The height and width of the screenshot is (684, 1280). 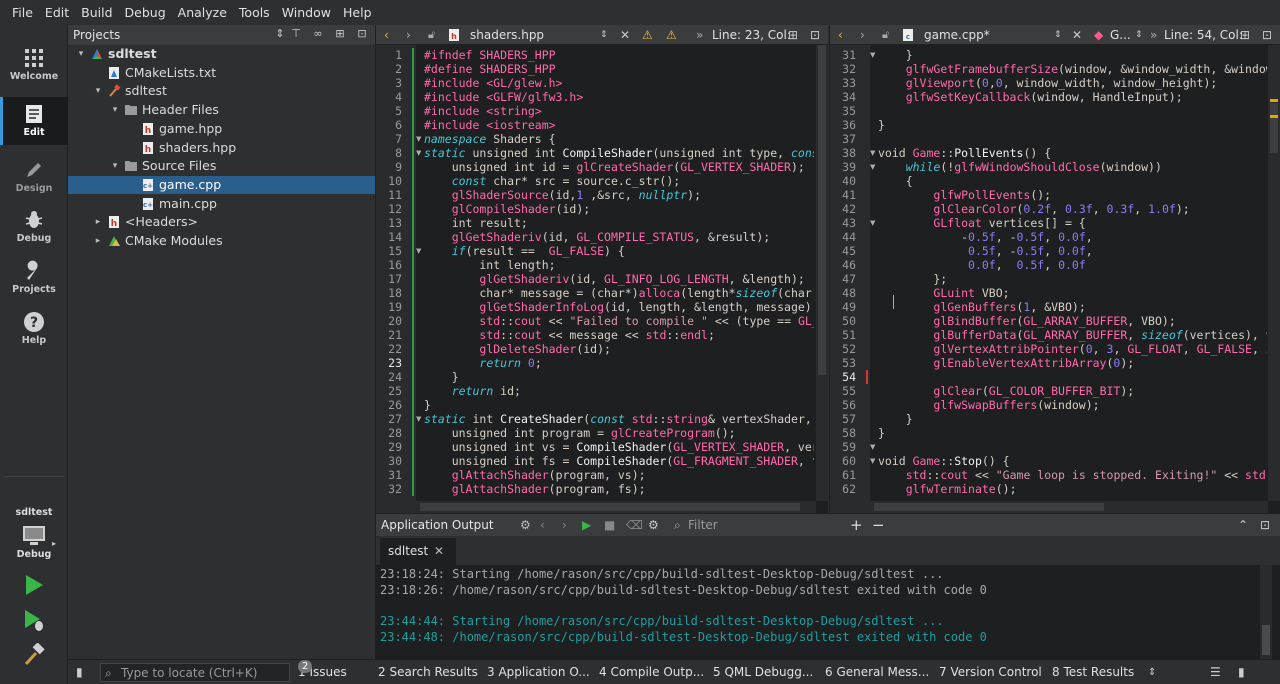 I want to click on cursor-position: Line: 23, Col:, so click(x=751, y=35).